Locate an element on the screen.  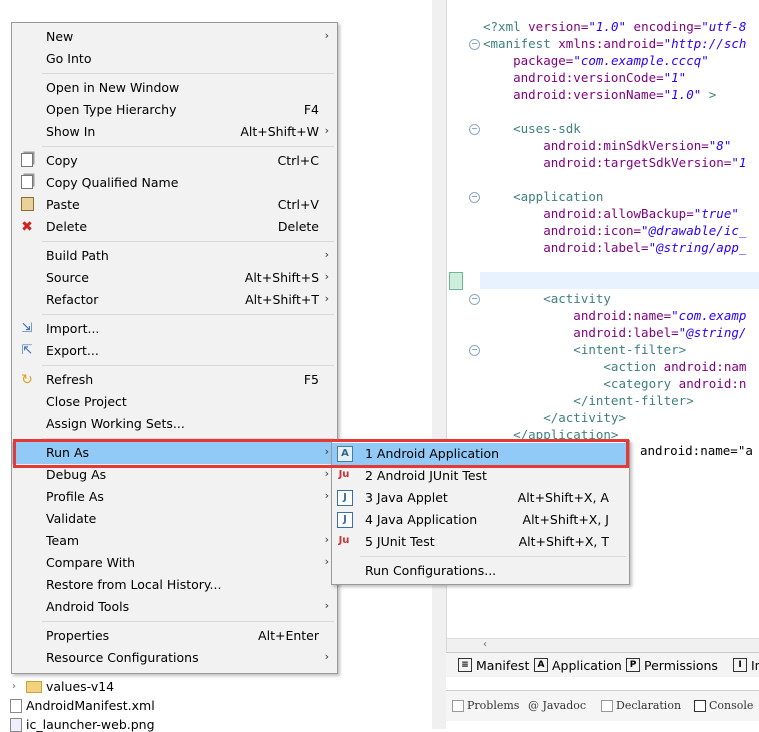
menu-item-profile-as: Profile As › is located at coordinates (174, 497).